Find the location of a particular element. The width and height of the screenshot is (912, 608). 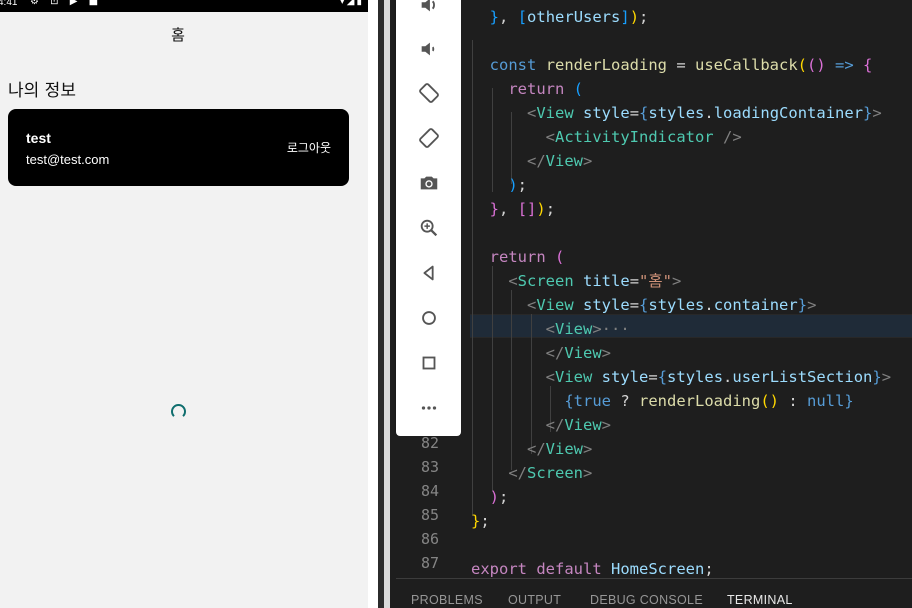

back-icon is located at coordinates (428, 273).